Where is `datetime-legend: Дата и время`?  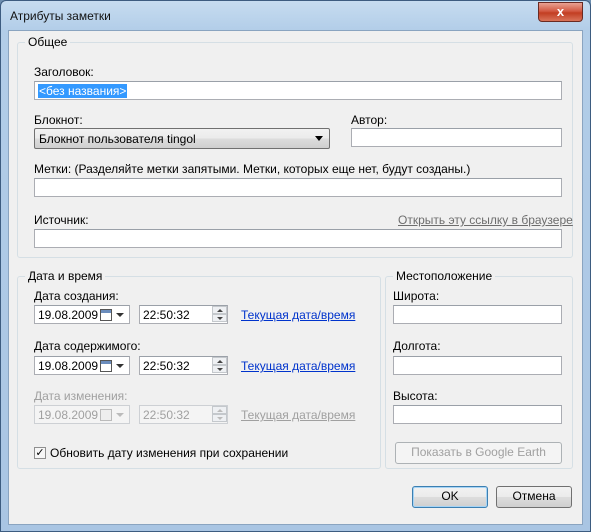
datetime-legend: Дата и время is located at coordinates (65, 276).